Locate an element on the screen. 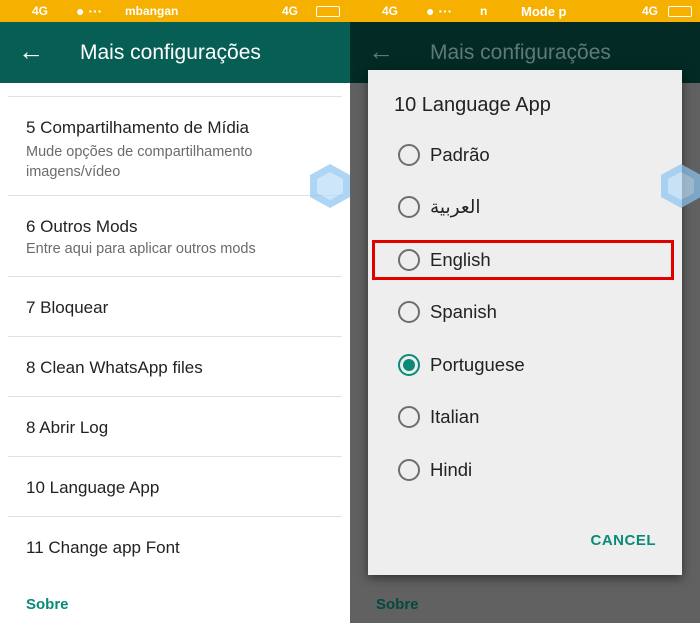  item-subtitle: Entre aqui para aplicar outros mods is located at coordinates (141, 249).